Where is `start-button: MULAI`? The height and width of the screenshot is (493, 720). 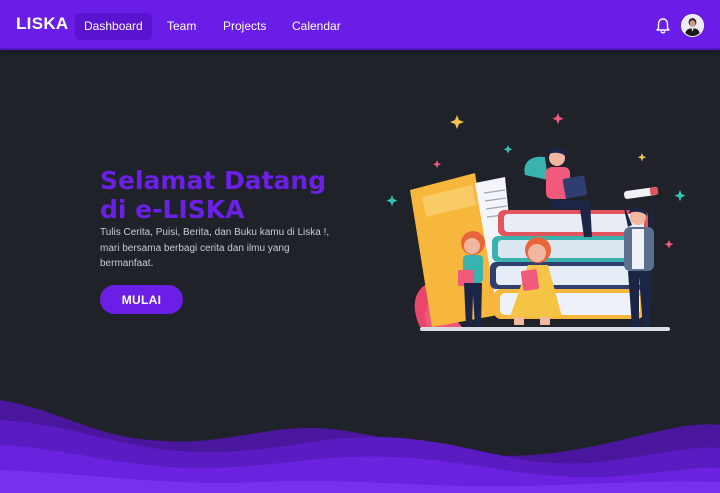 start-button: MULAI is located at coordinates (141, 299).